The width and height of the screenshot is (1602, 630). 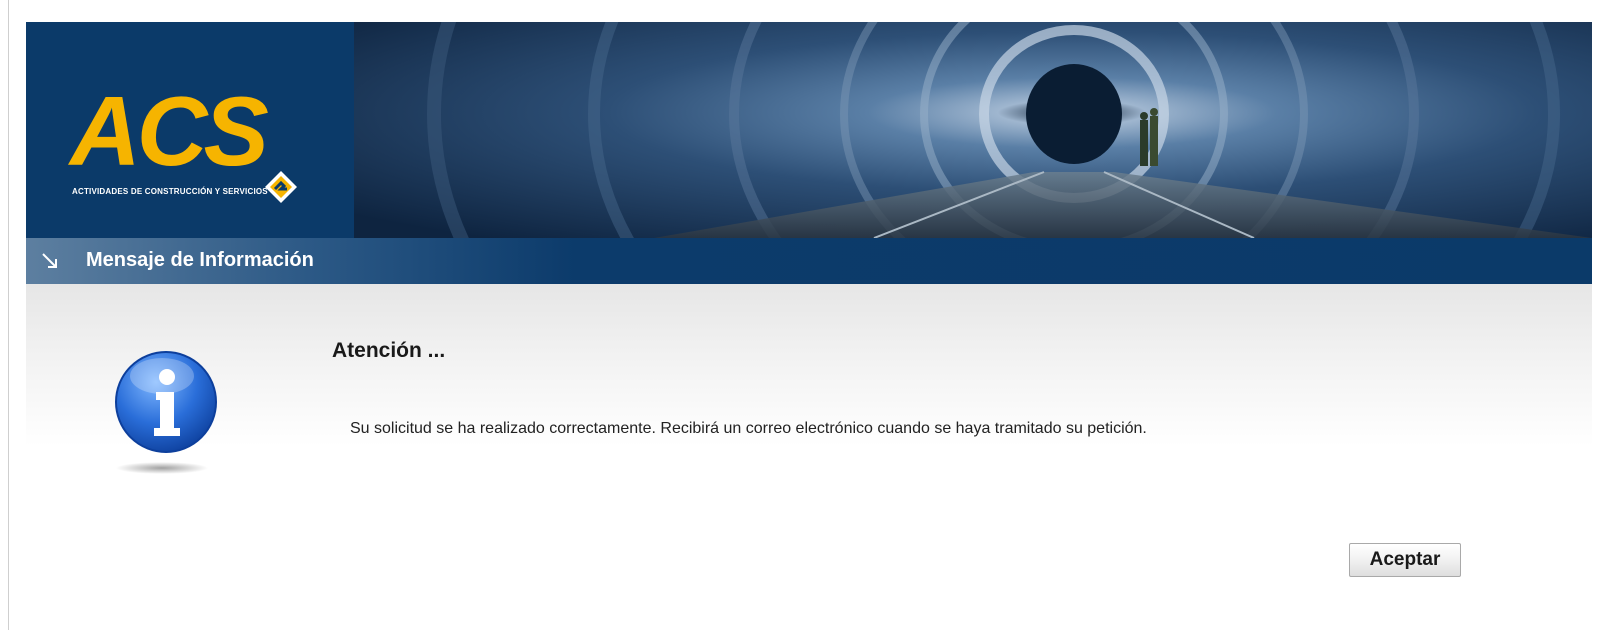 I want to click on arrow-down-right-icon, so click(x=49, y=260).